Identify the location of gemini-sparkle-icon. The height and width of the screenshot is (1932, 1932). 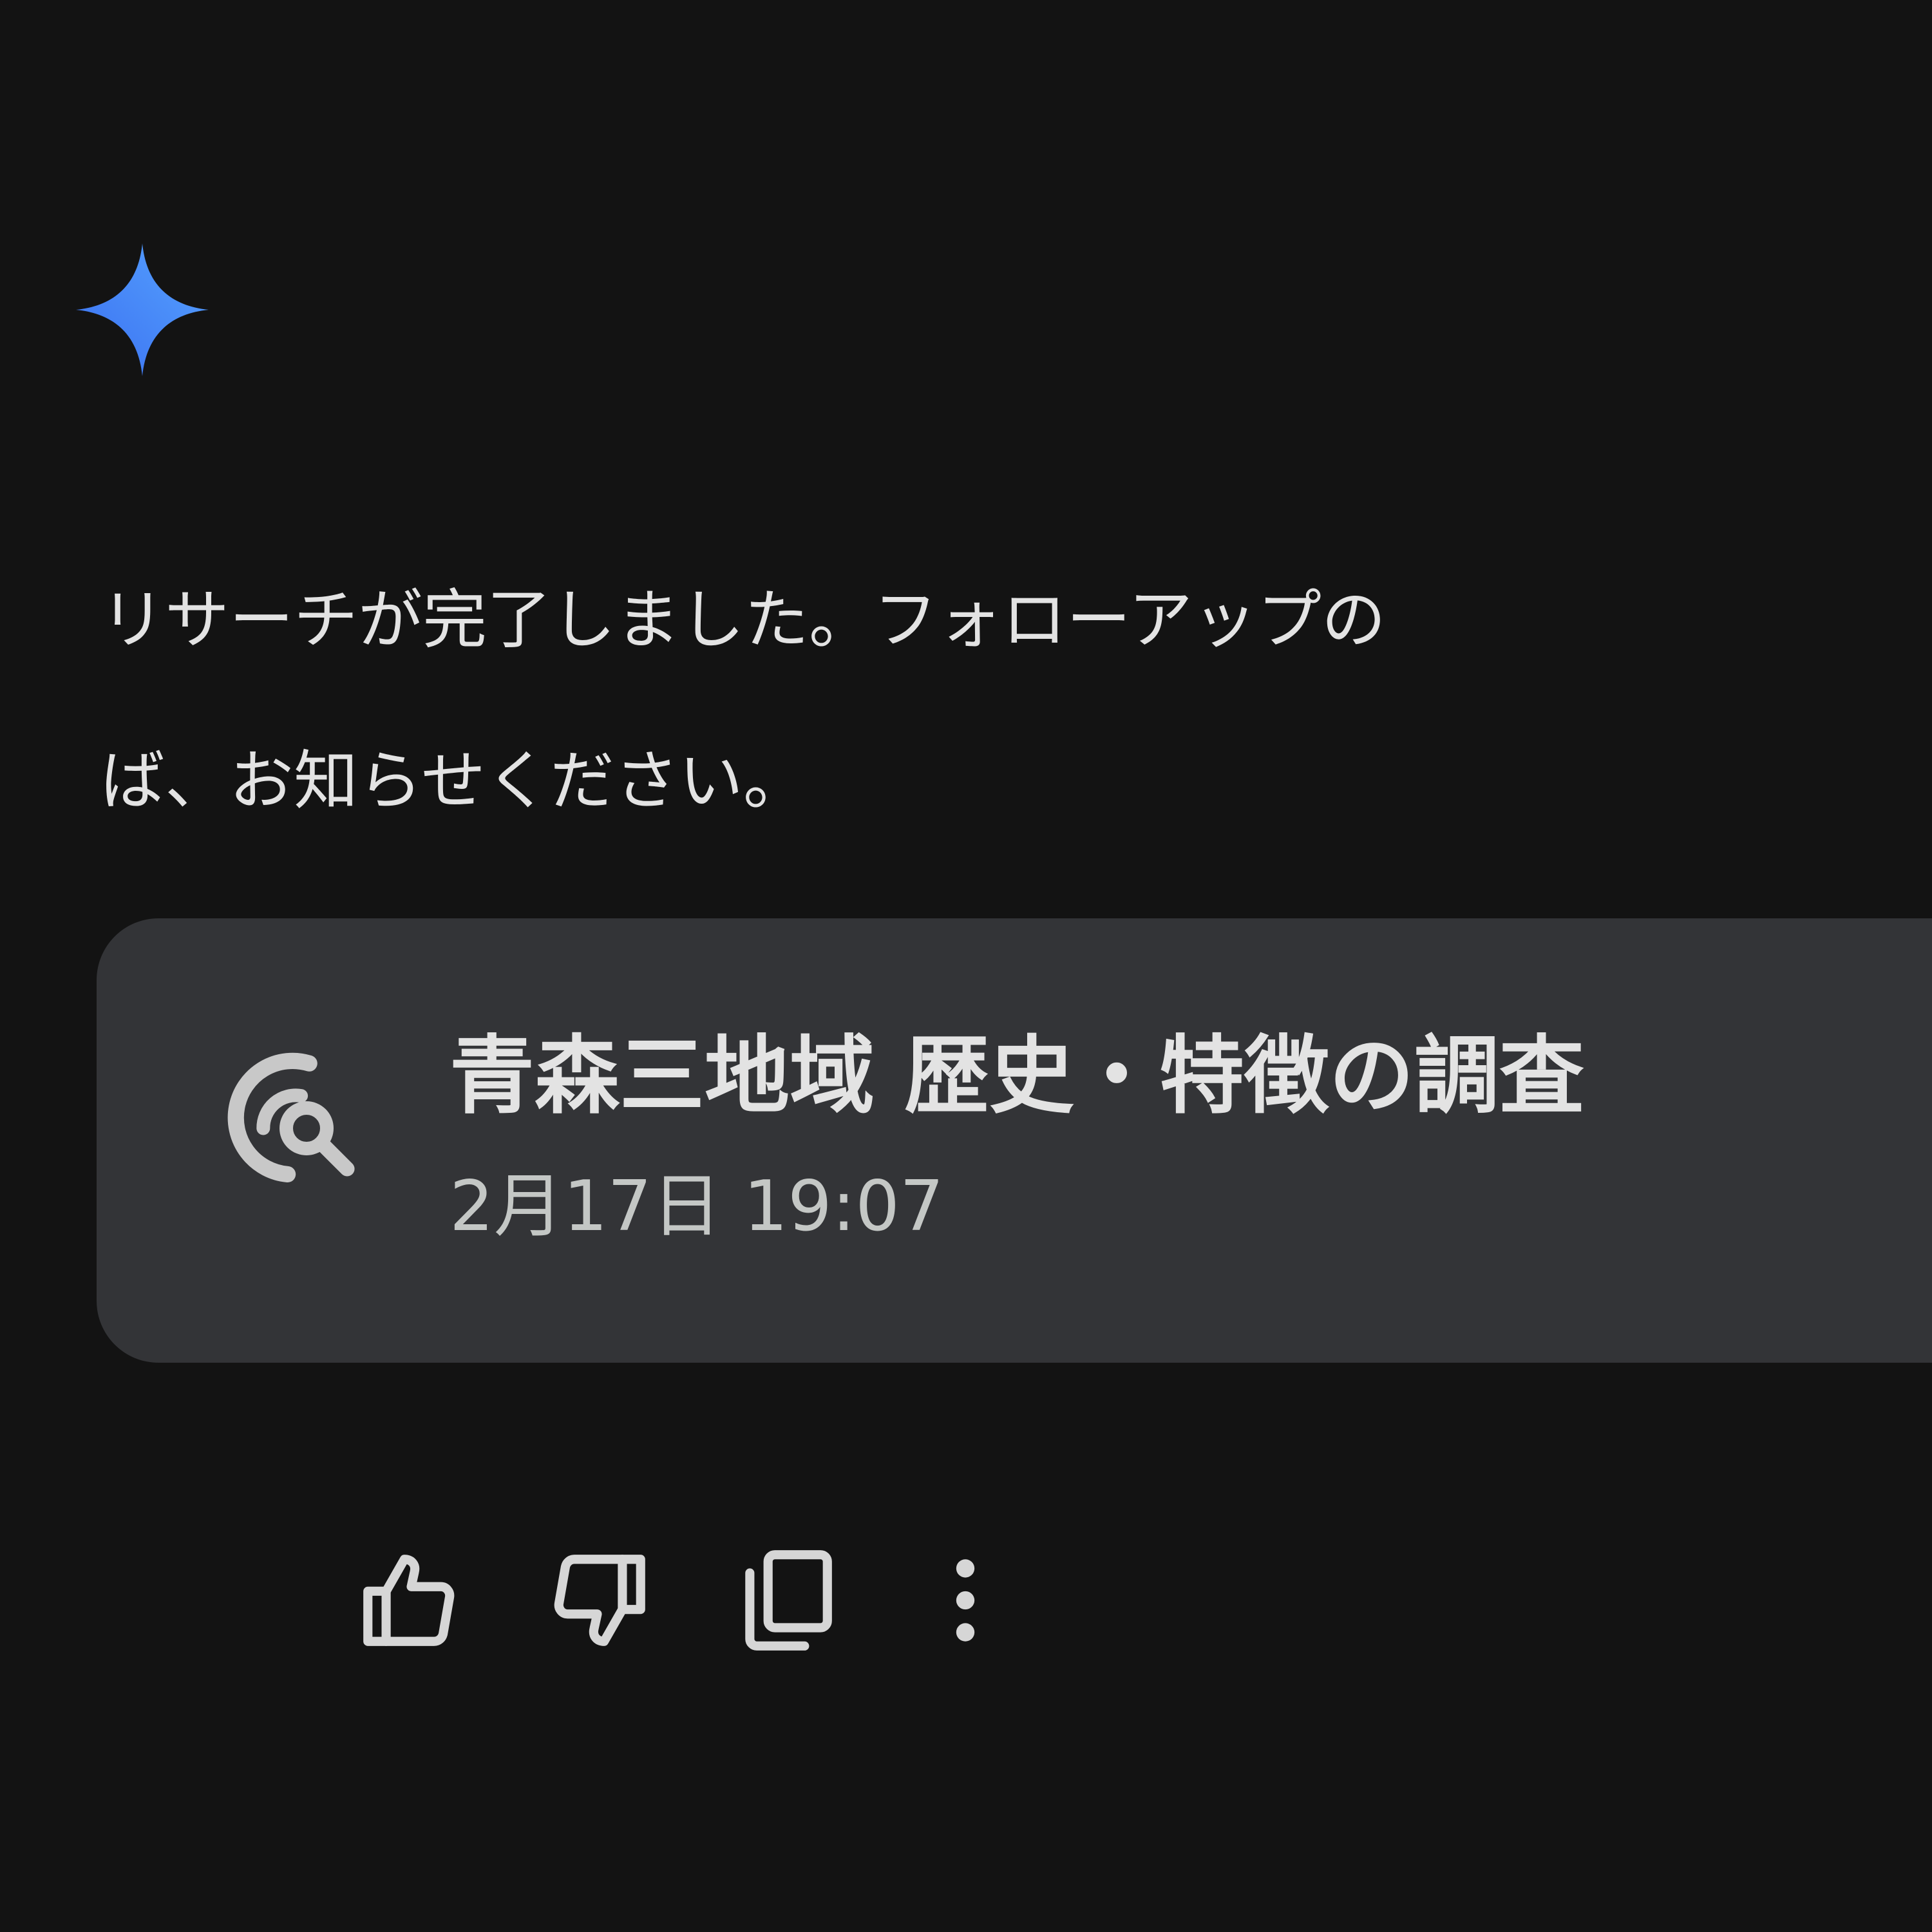
(143, 309).